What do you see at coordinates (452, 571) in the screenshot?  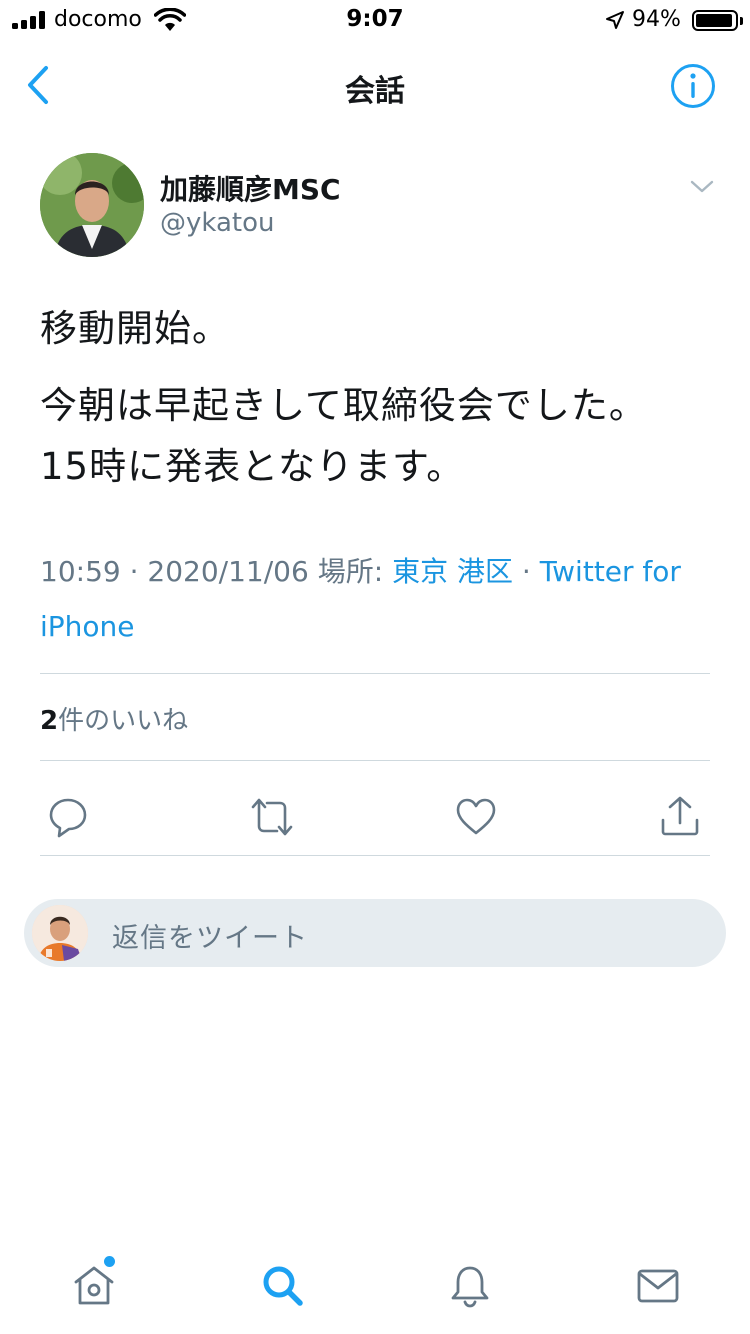 I see `location-link: 東京 港区` at bounding box center [452, 571].